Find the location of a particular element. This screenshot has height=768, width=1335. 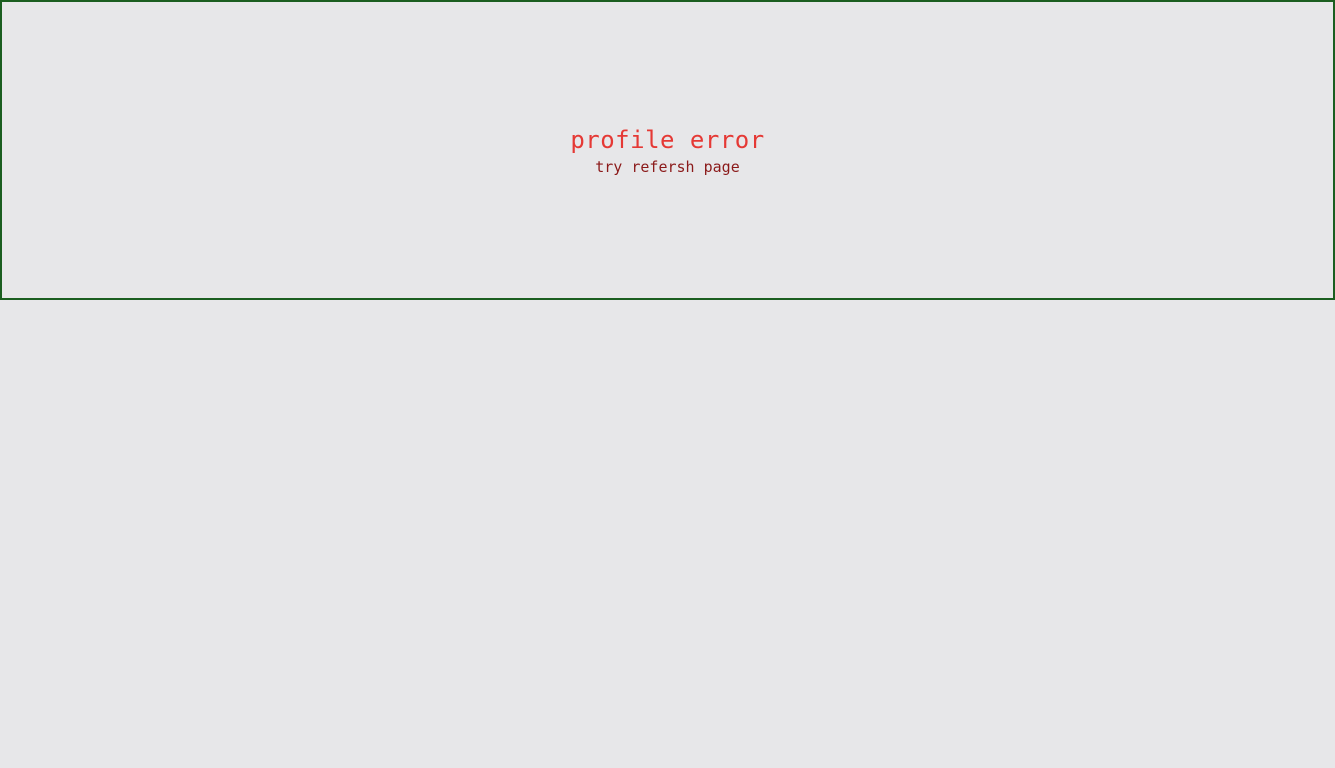

error-title: profile error is located at coordinates (667, 140).